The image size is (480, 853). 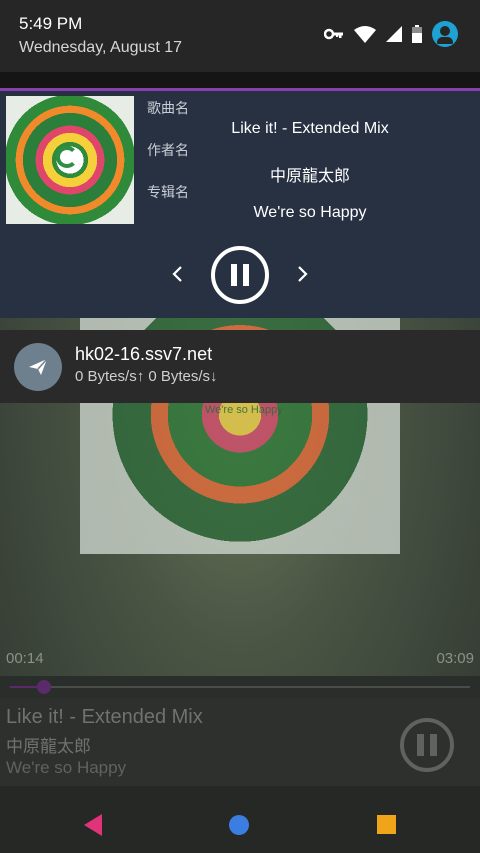 I want to click on artist-label: 作者名, so click(x=168, y=150).